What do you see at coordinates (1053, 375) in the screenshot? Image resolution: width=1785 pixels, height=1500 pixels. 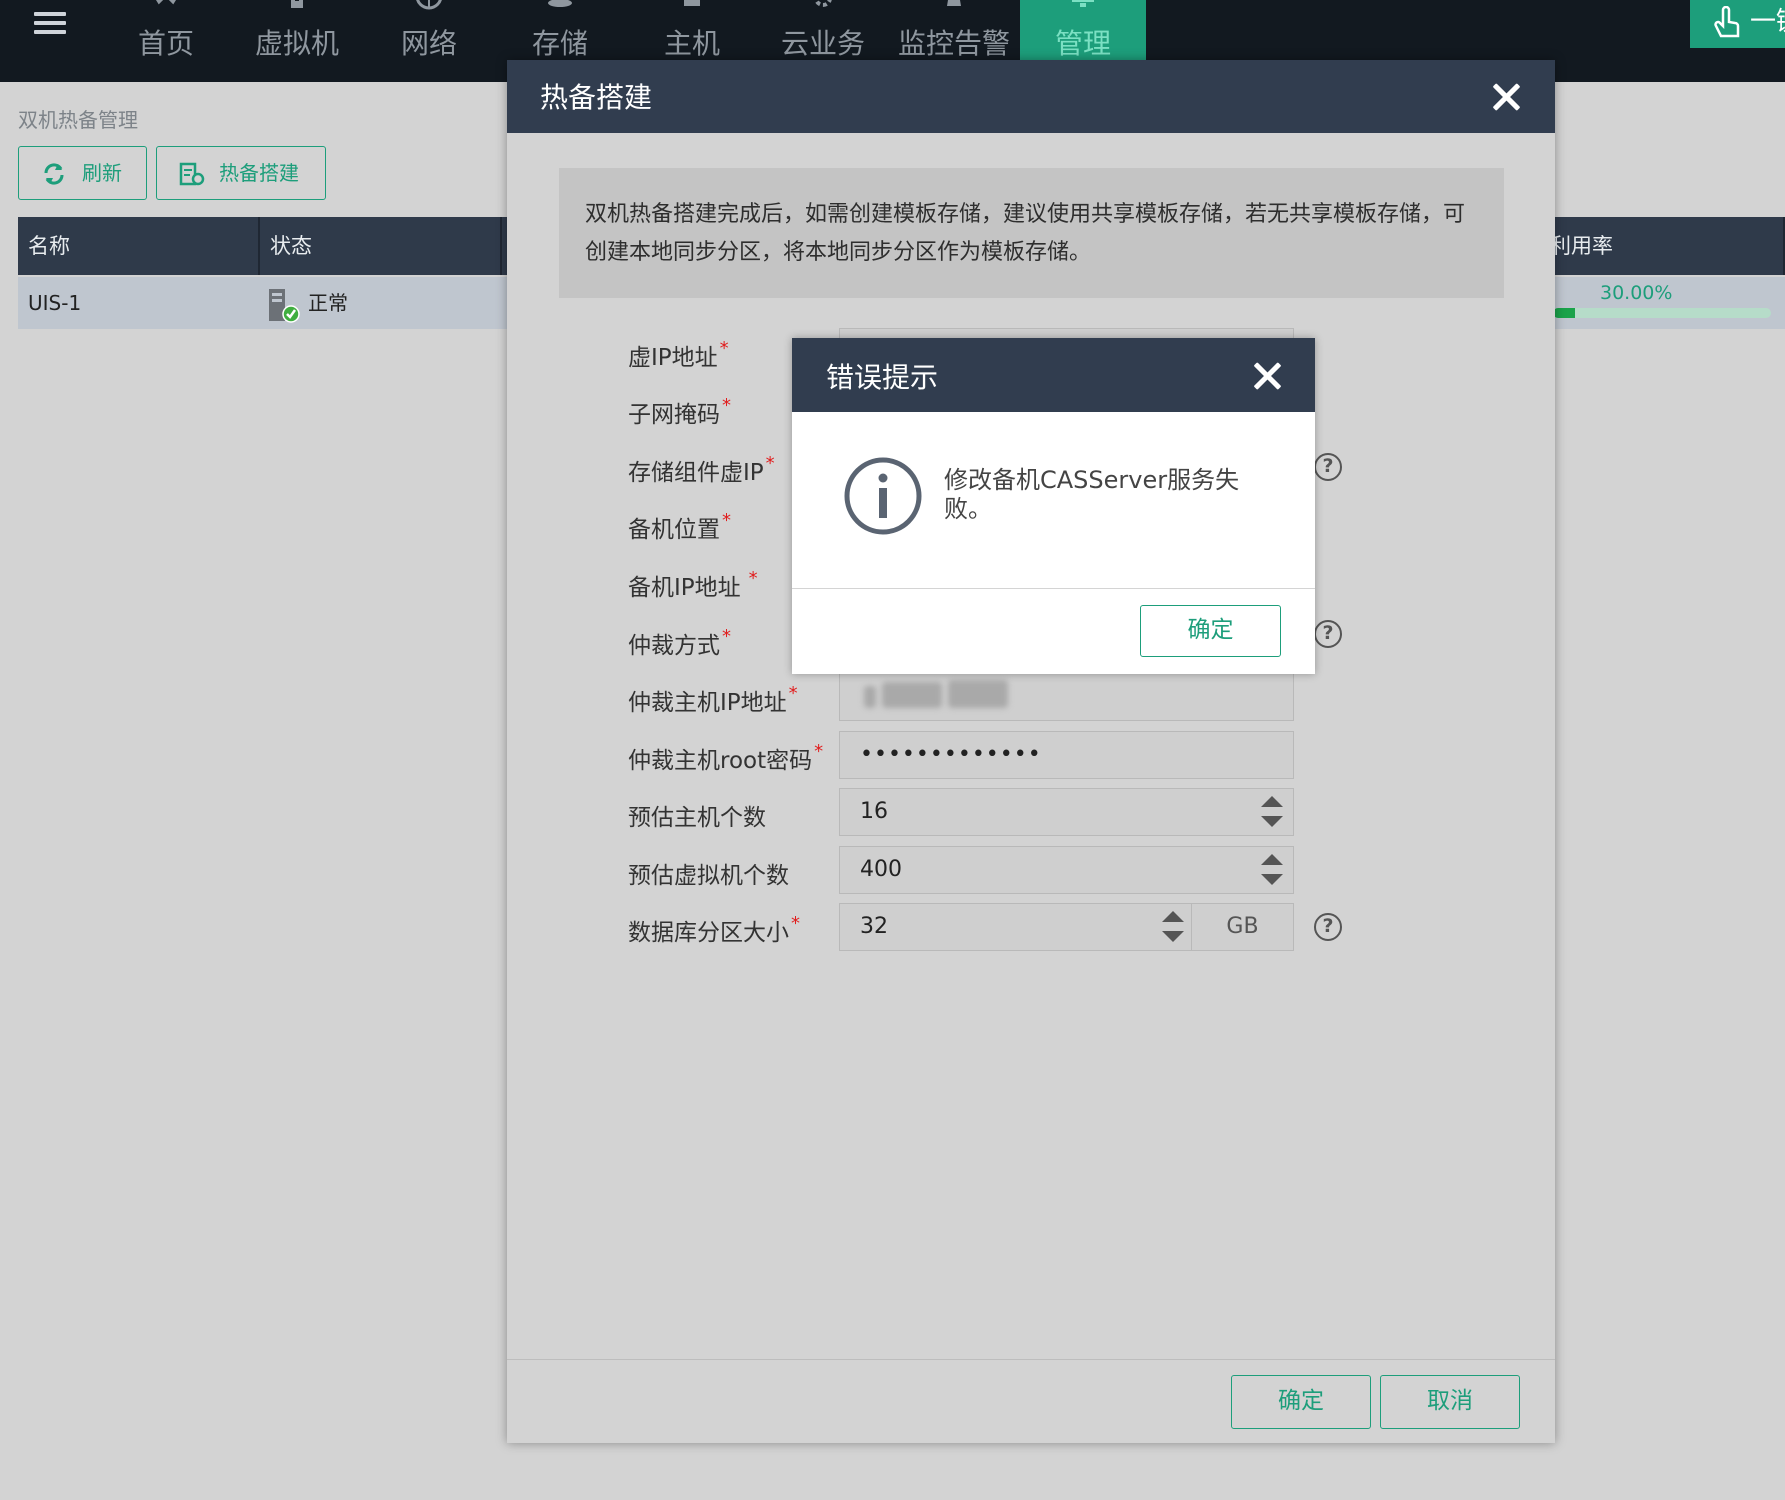 I see `alert-header: 错误提示` at bounding box center [1053, 375].